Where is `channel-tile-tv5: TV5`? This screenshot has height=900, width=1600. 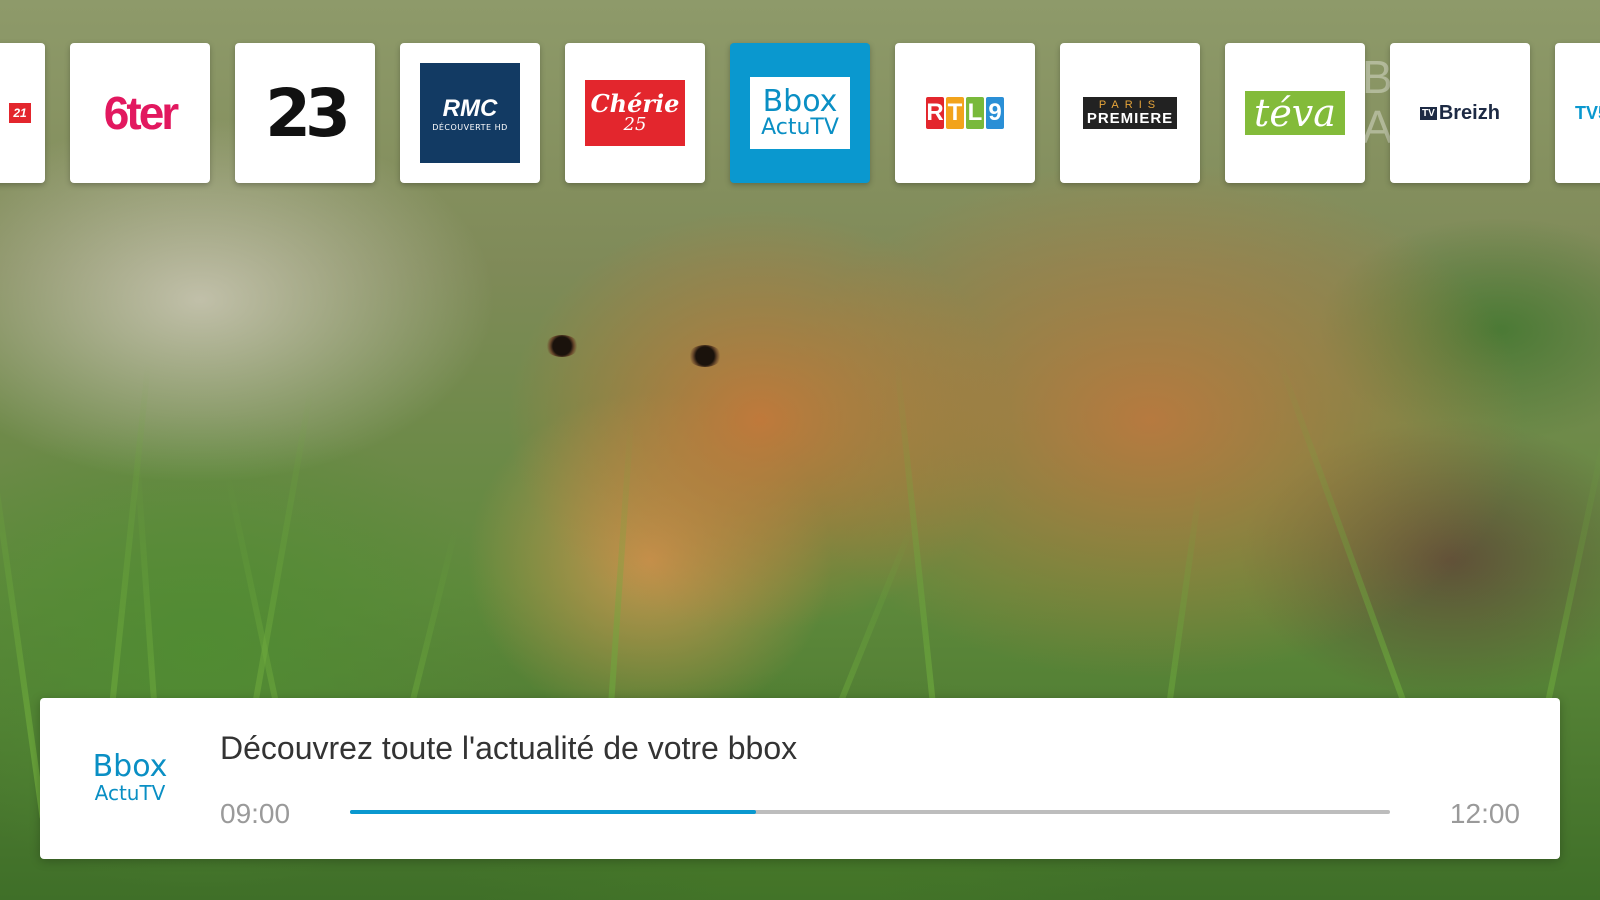 channel-tile-tv5: TV5 is located at coordinates (1577, 113).